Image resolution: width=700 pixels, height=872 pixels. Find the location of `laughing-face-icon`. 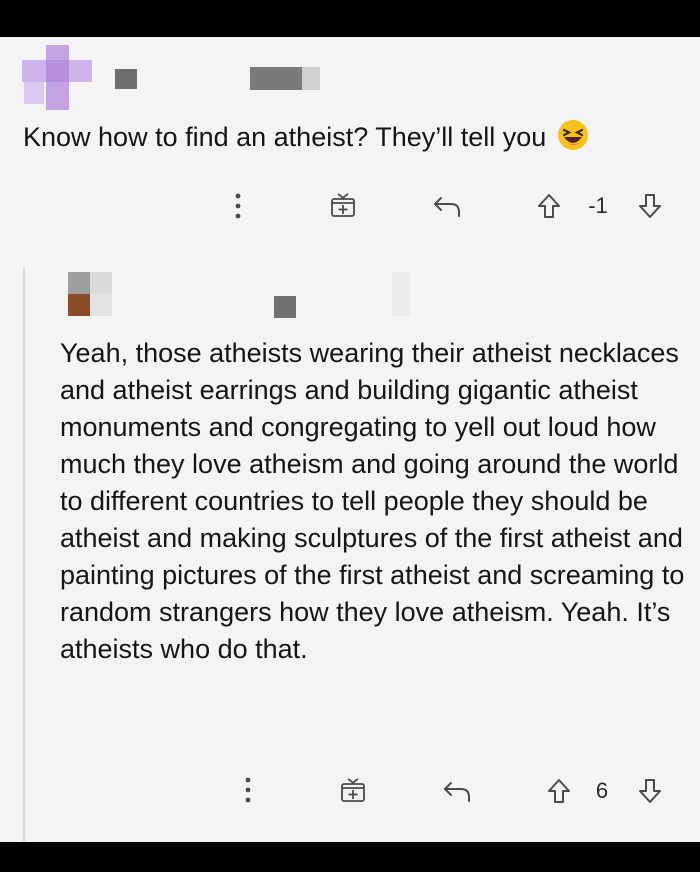

laughing-face-icon is located at coordinates (573, 135).